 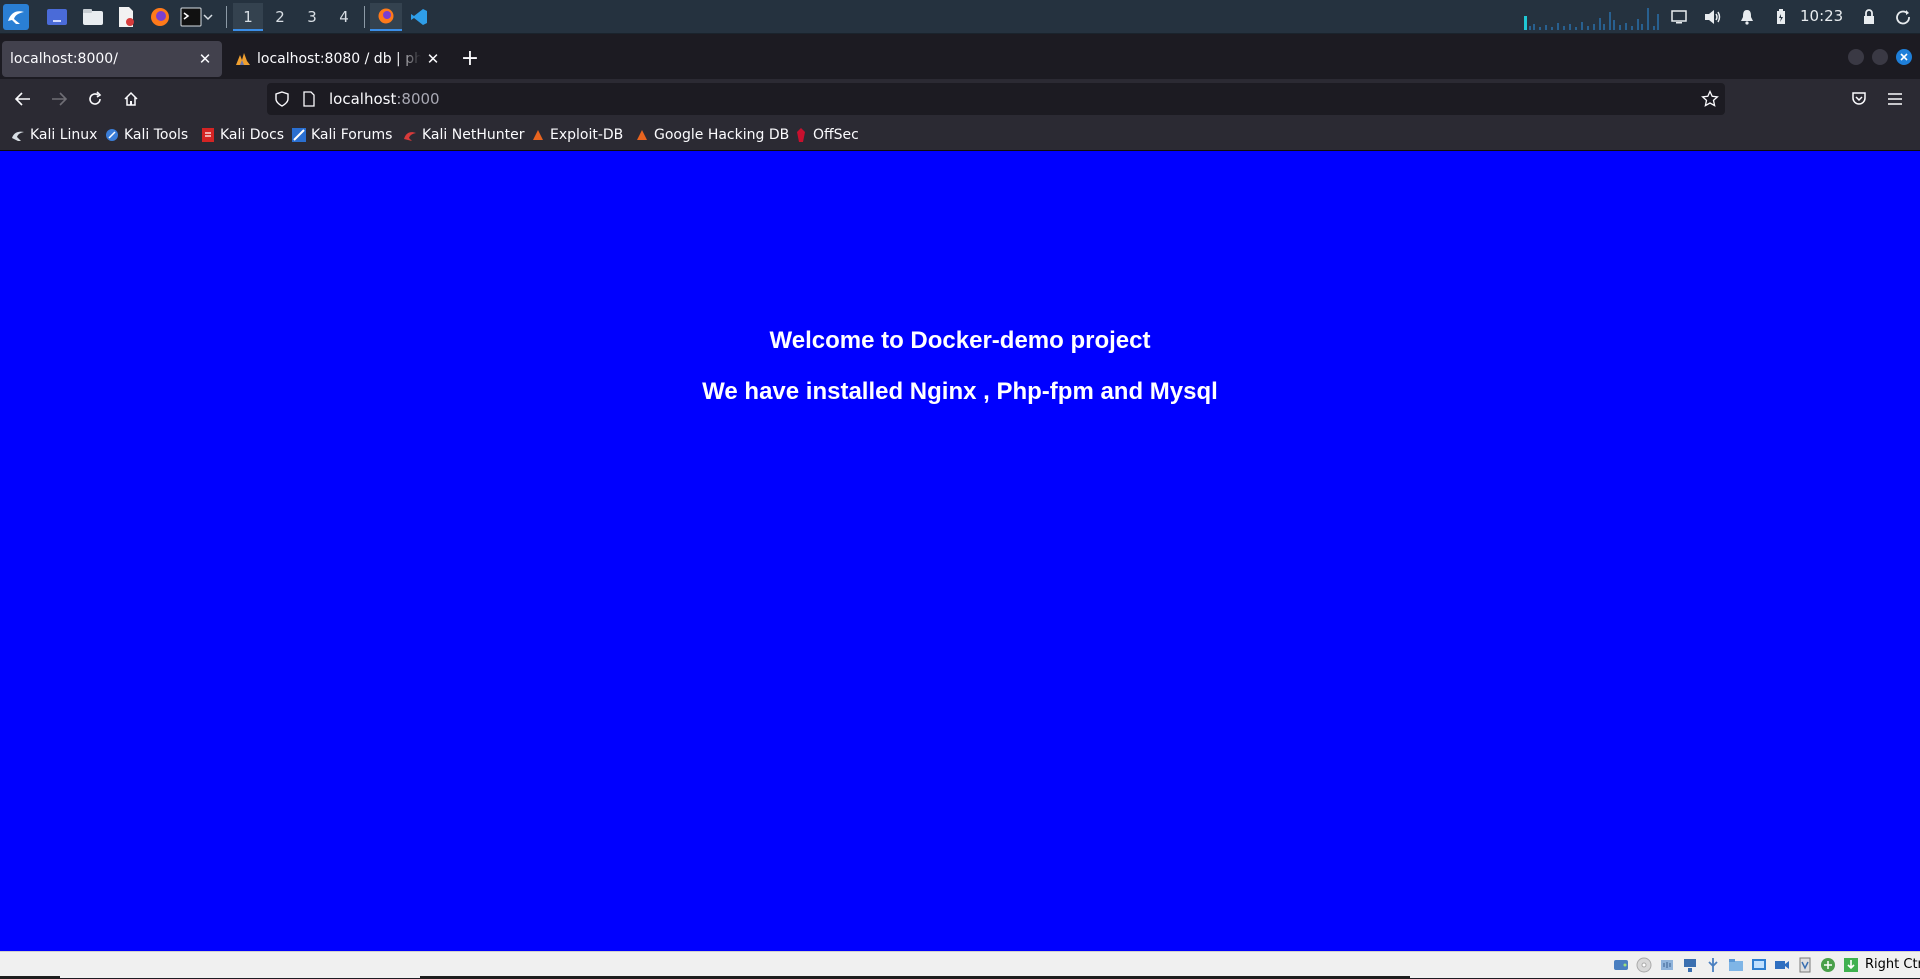 I want to click on kali-dragon-icon, so click(x=18, y=135).